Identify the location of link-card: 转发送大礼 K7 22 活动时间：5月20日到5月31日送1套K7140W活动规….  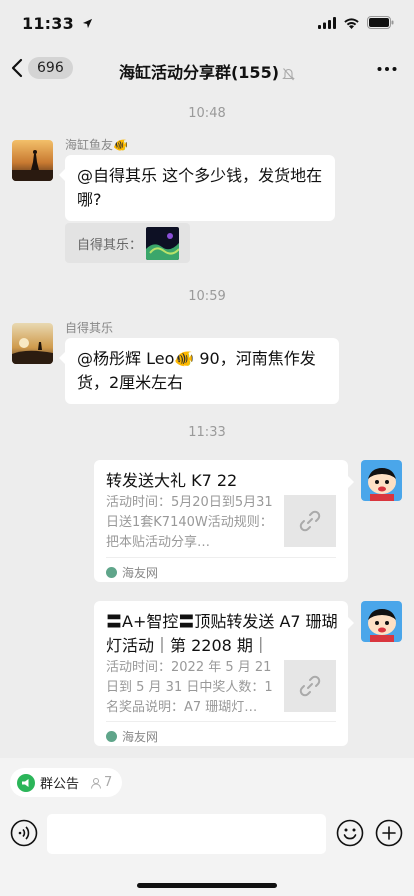
(224, 521).